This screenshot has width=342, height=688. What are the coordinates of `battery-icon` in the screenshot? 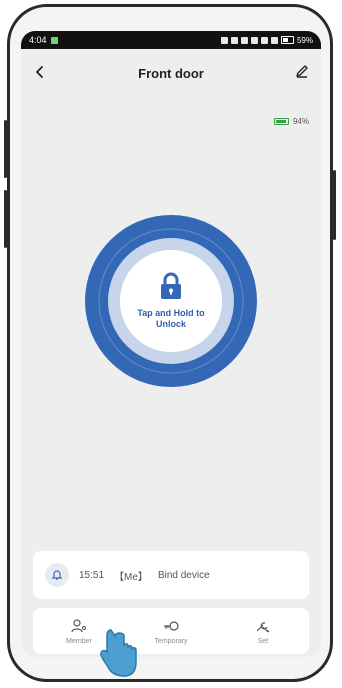 It's located at (281, 121).